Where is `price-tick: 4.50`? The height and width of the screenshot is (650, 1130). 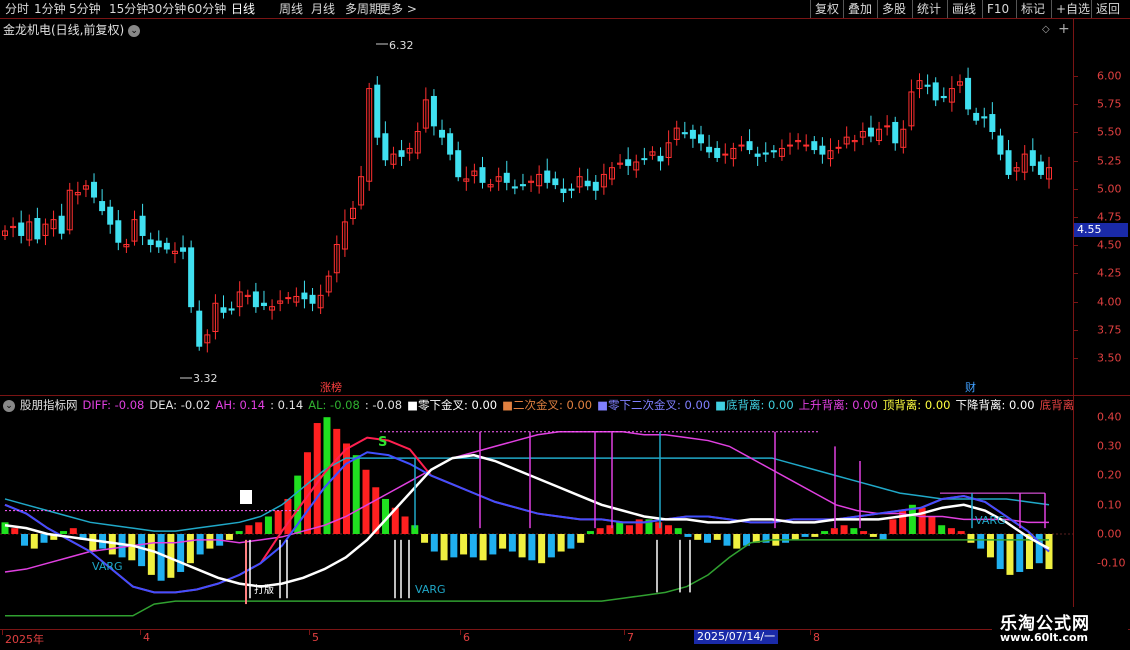 price-tick: 4.50 is located at coordinates (1109, 245).